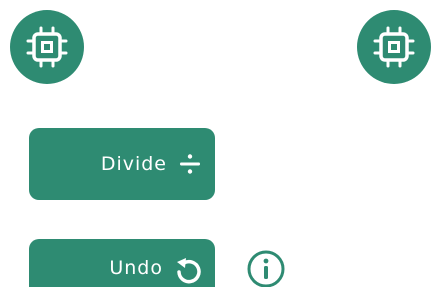 The height and width of the screenshot is (287, 437). I want to click on undo-button: Undo, so click(122, 263).